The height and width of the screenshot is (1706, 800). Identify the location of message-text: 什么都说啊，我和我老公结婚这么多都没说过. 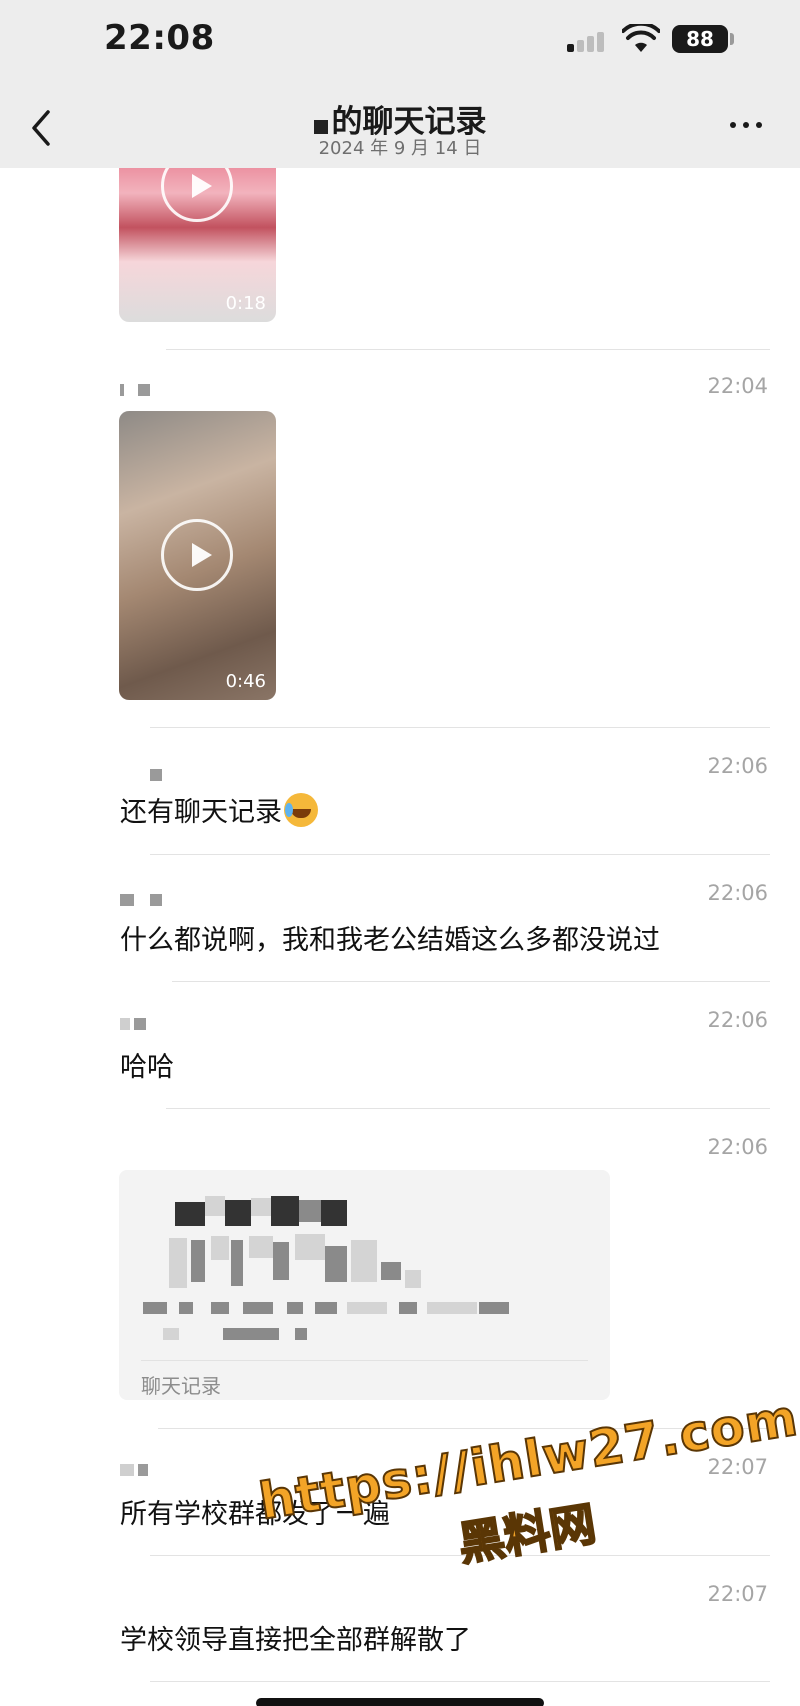
(390, 940).